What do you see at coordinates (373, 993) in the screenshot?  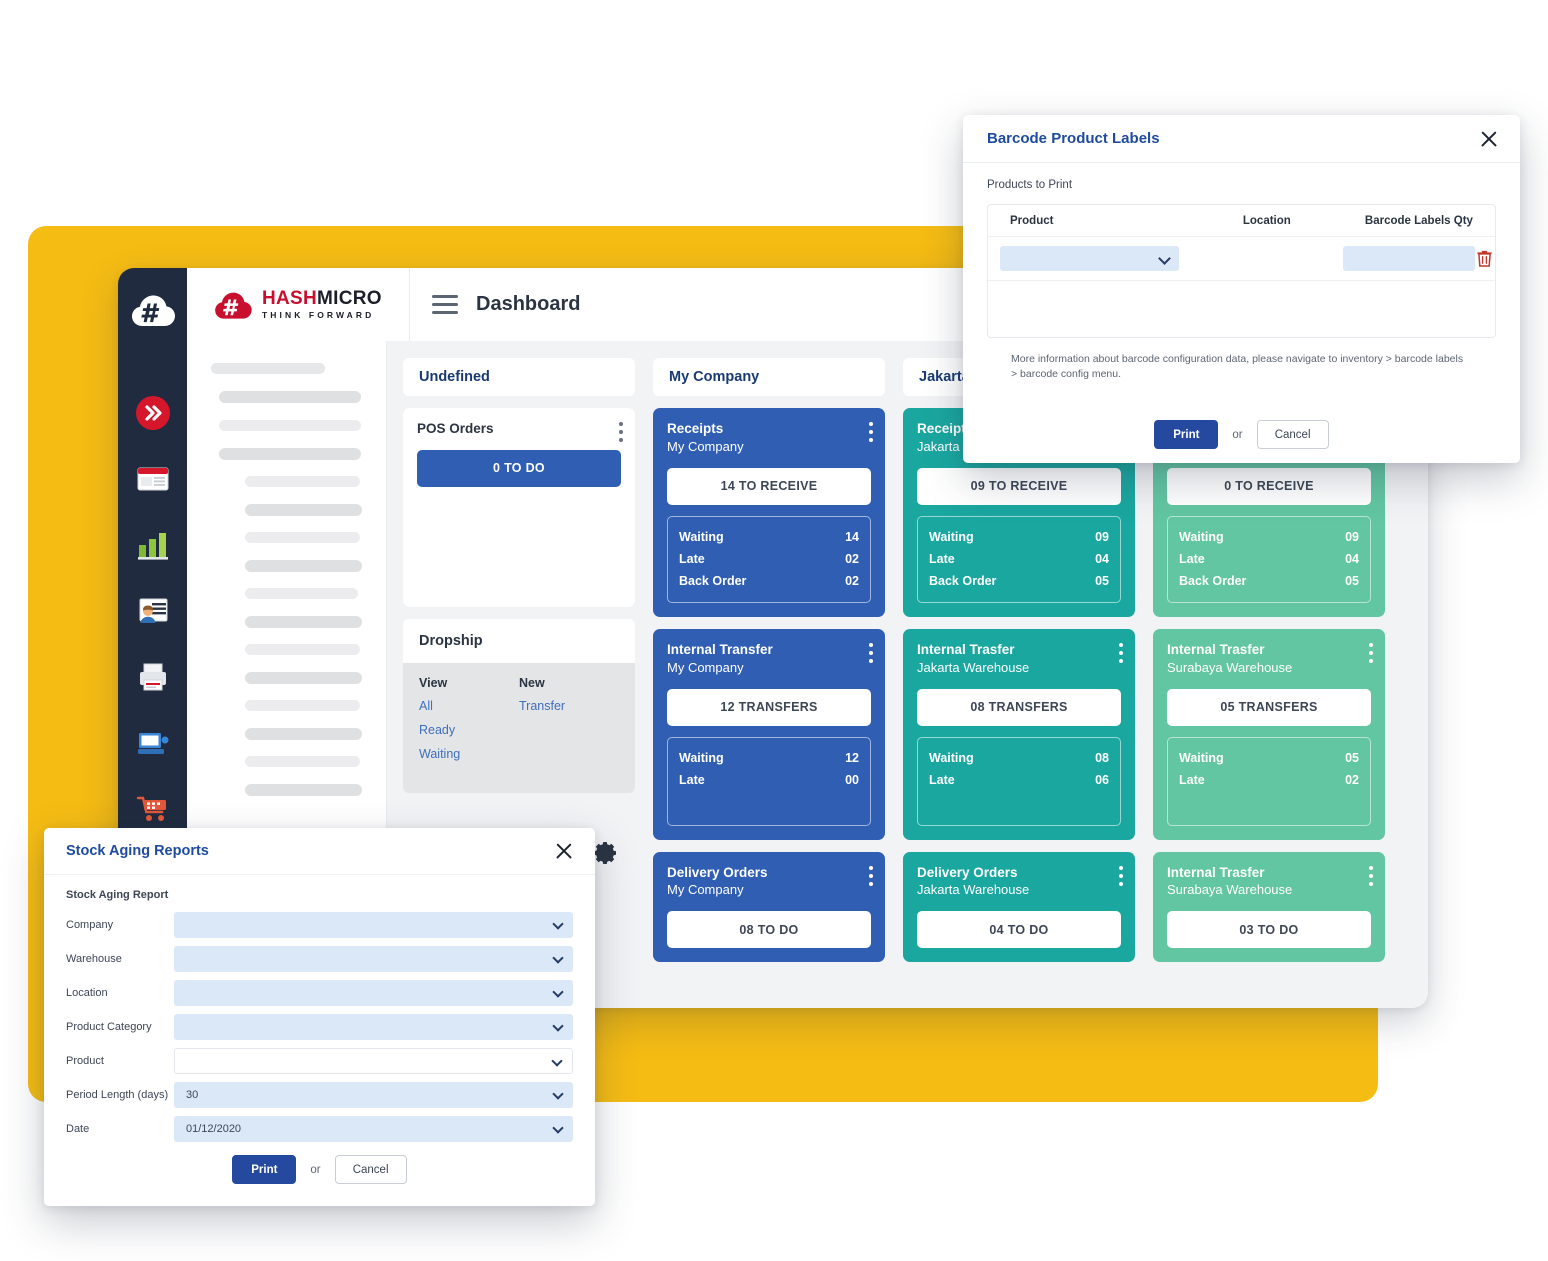 I see `location-select` at bounding box center [373, 993].